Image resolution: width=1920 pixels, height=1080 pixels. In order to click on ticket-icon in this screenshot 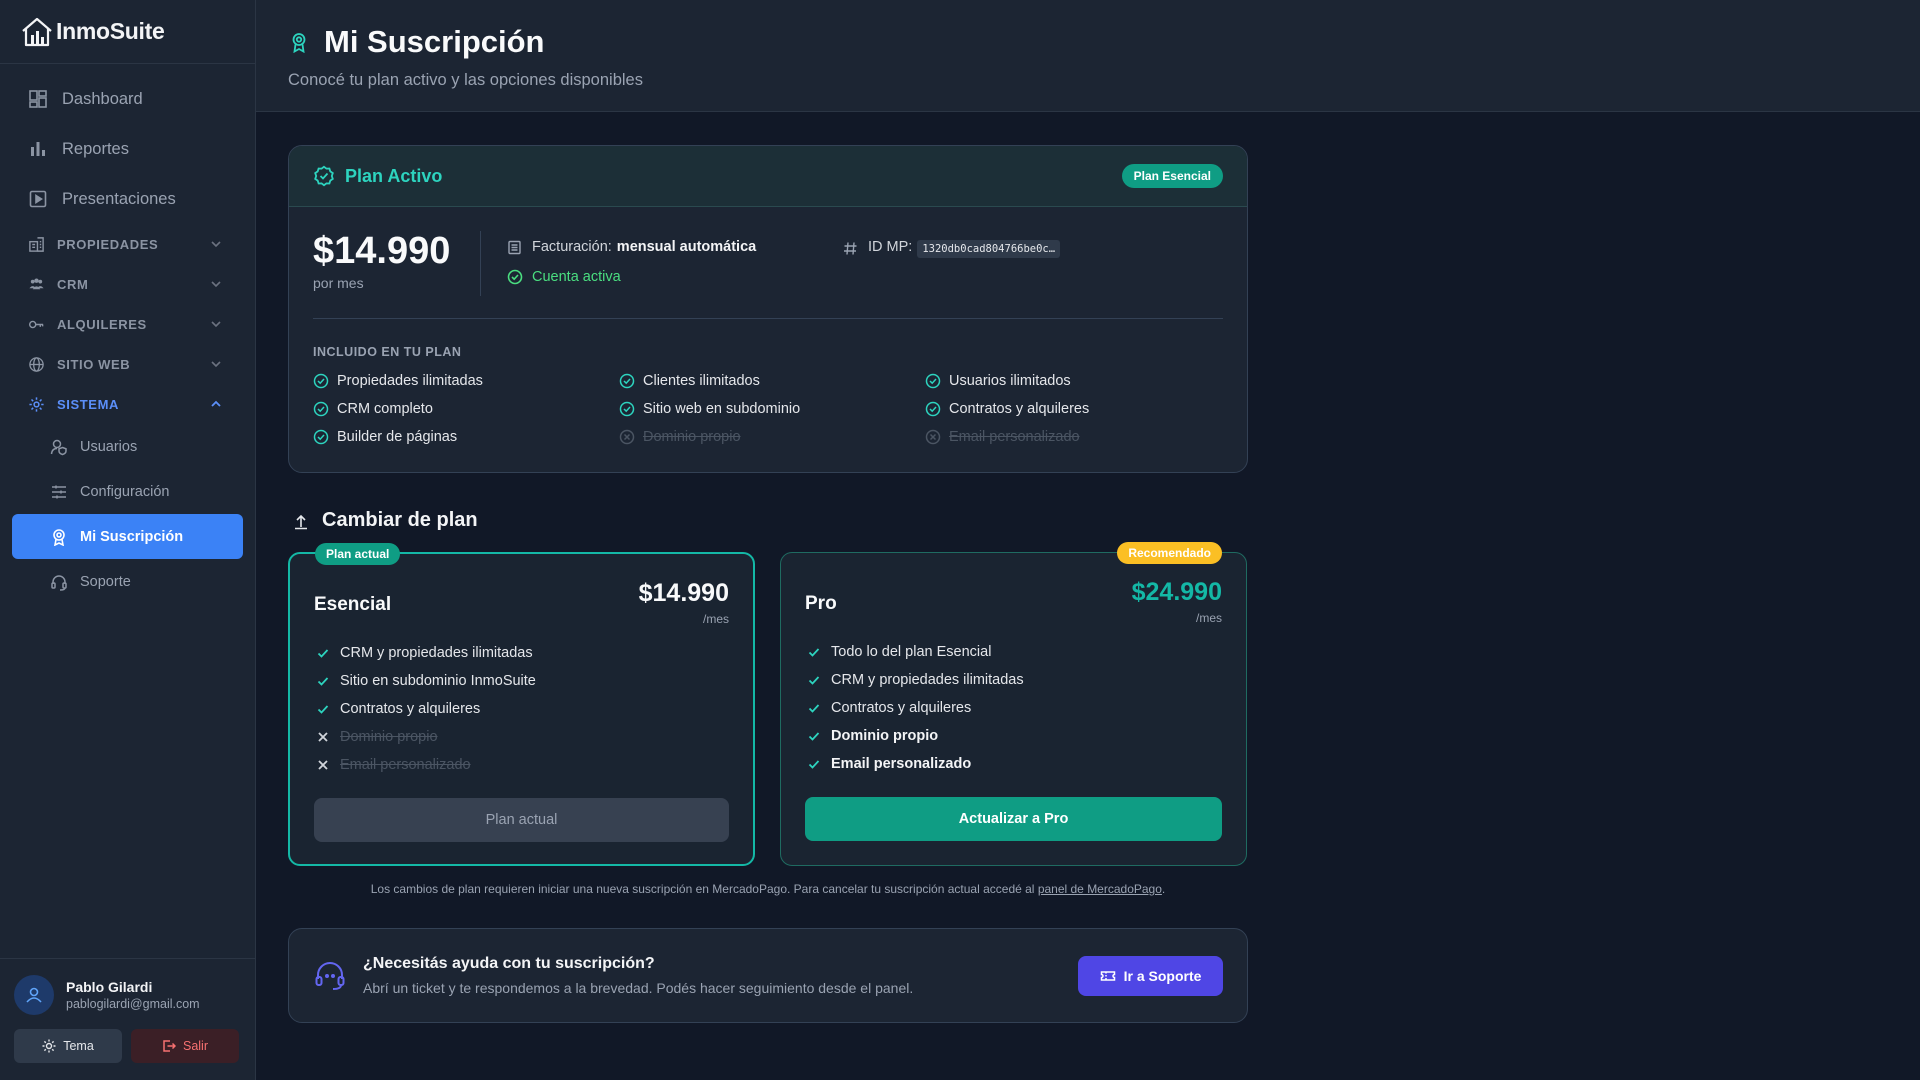, I will do `click(1107, 975)`.